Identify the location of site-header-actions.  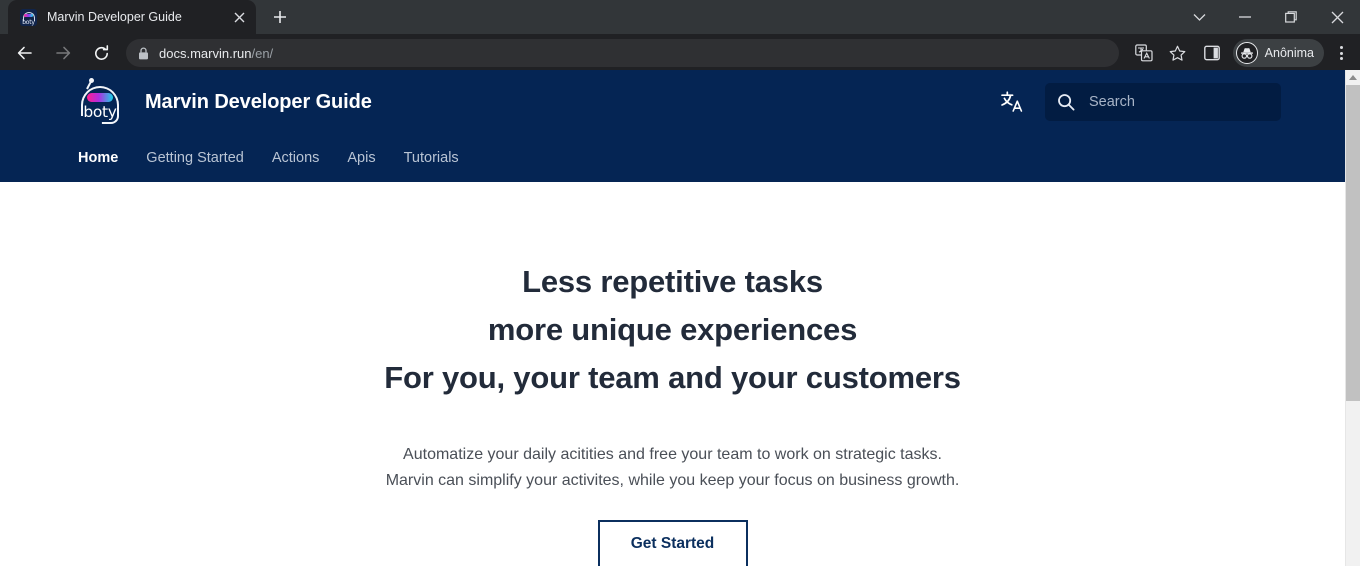
(1138, 102).